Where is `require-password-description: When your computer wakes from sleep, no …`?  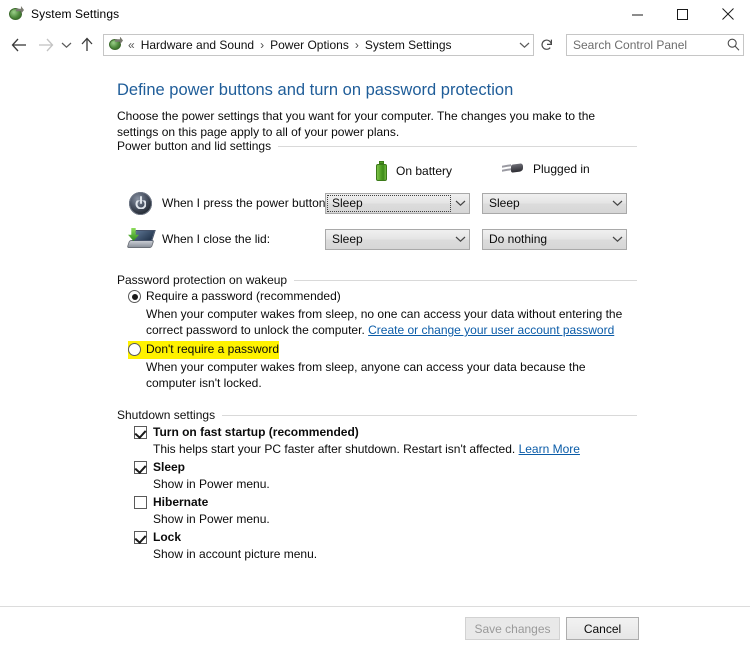
require-password-description: When your computer wakes from sleep, no … is located at coordinates (391, 322).